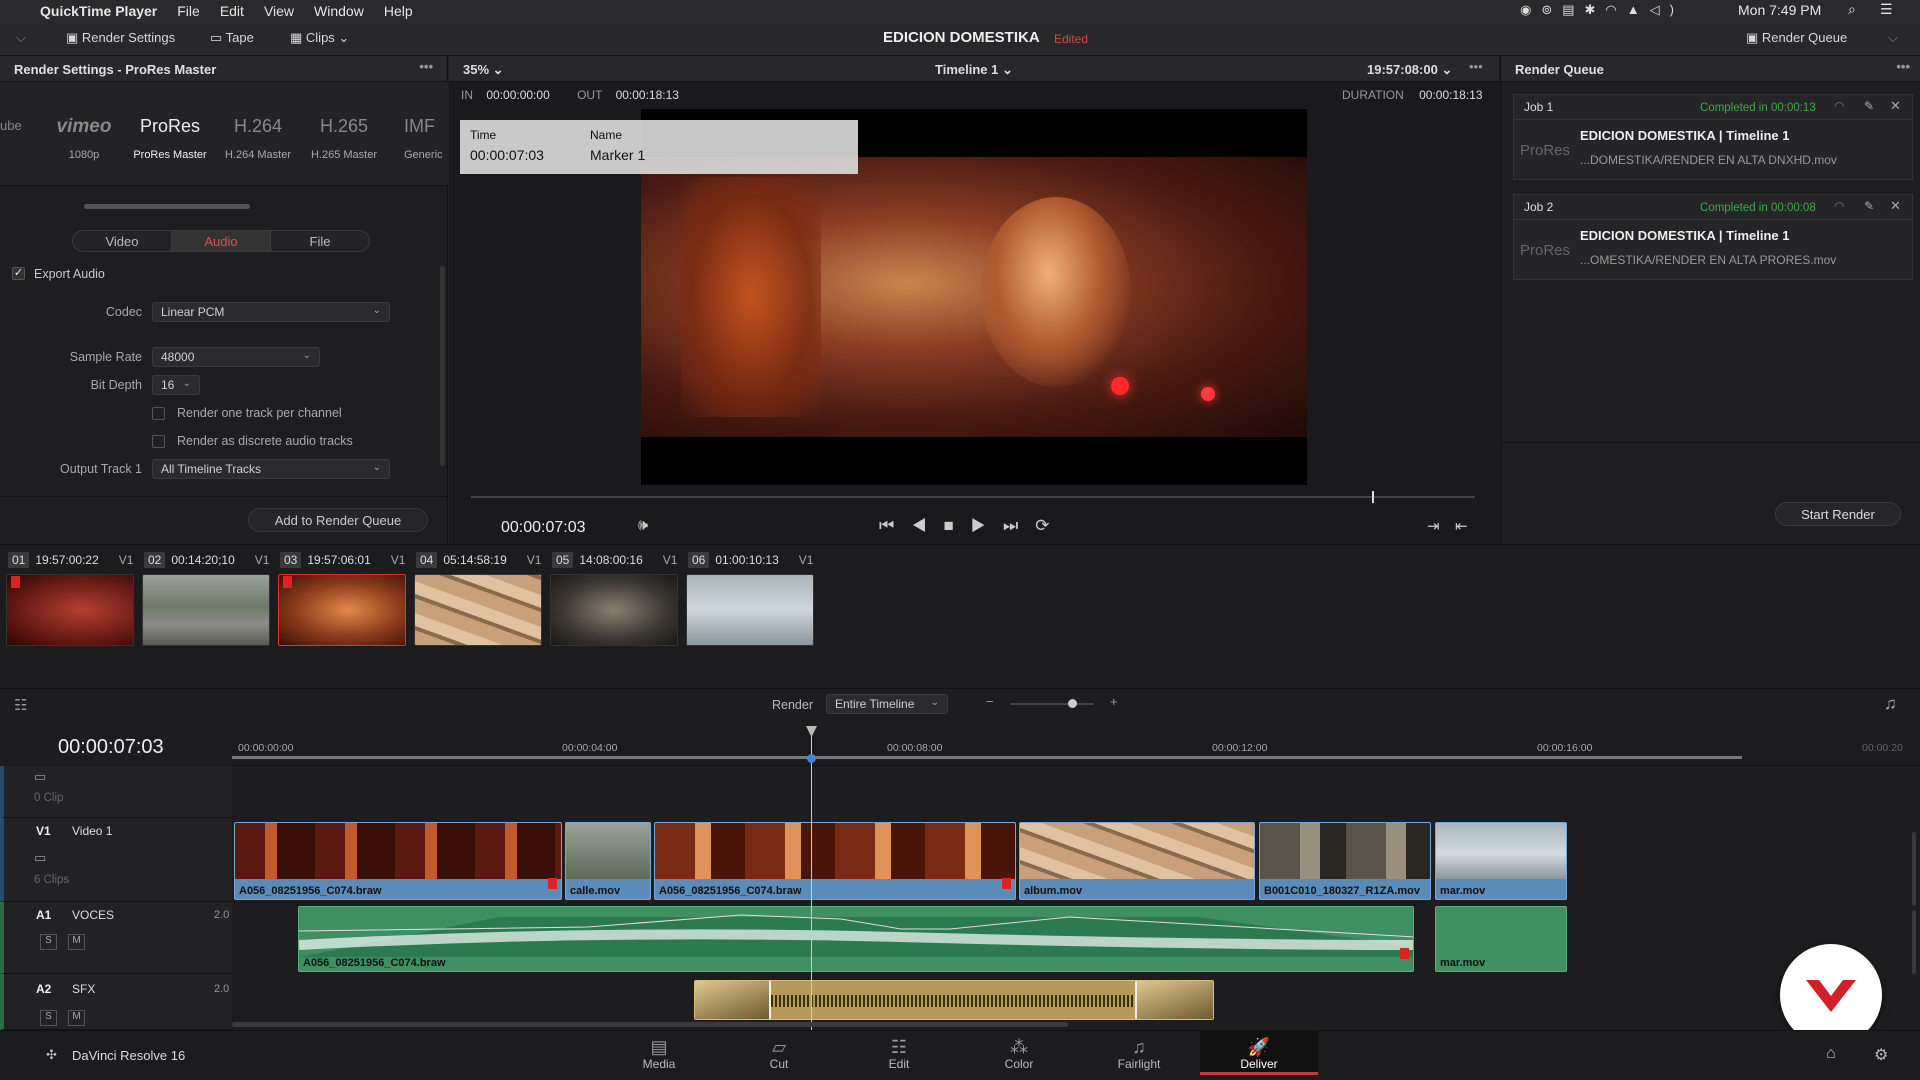 The image size is (1920, 1080). Describe the element at coordinates (1831, 1054) in the screenshot. I see `home-icon: ⌂` at that location.